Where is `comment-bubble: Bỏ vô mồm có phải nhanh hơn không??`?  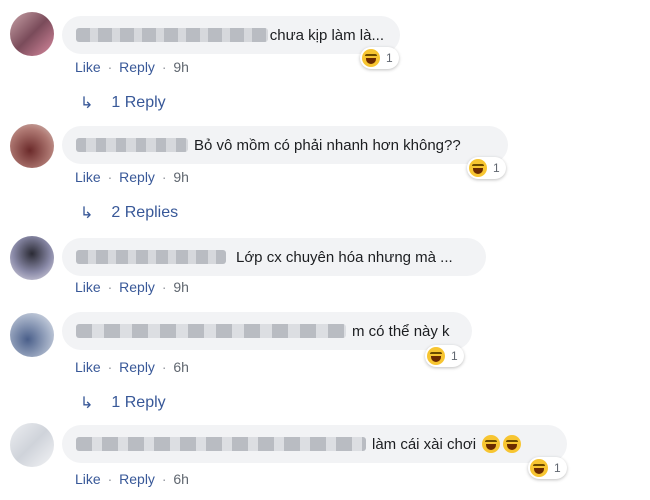 comment-bubble: Bỏ vô mồm có phải nhanh hơn không?? is located at coordinates (285, 145).